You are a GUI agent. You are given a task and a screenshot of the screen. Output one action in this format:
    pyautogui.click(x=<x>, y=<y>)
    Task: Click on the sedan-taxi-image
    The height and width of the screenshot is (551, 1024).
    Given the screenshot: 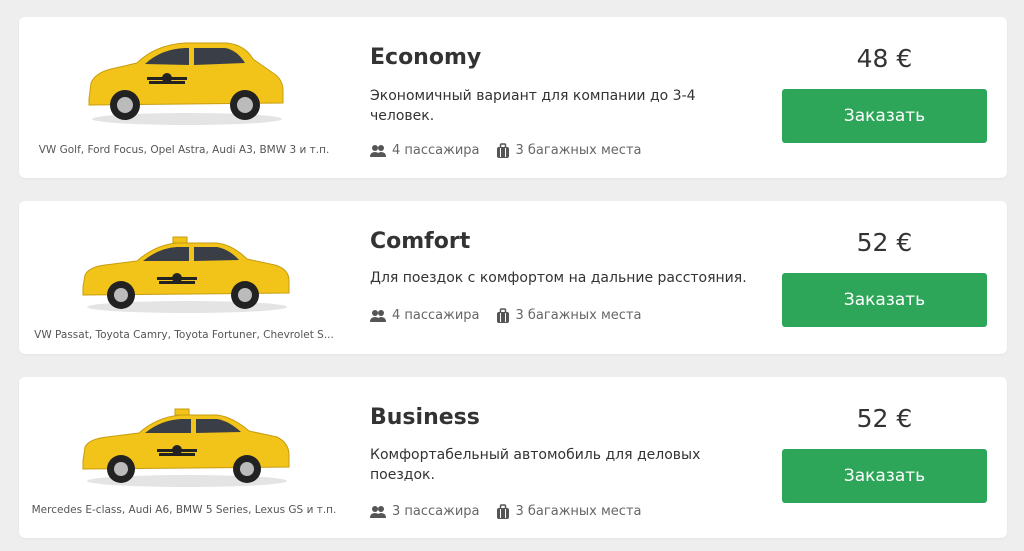 What is the action you would take?
    pyautogui.click(x=186, y=274)
    